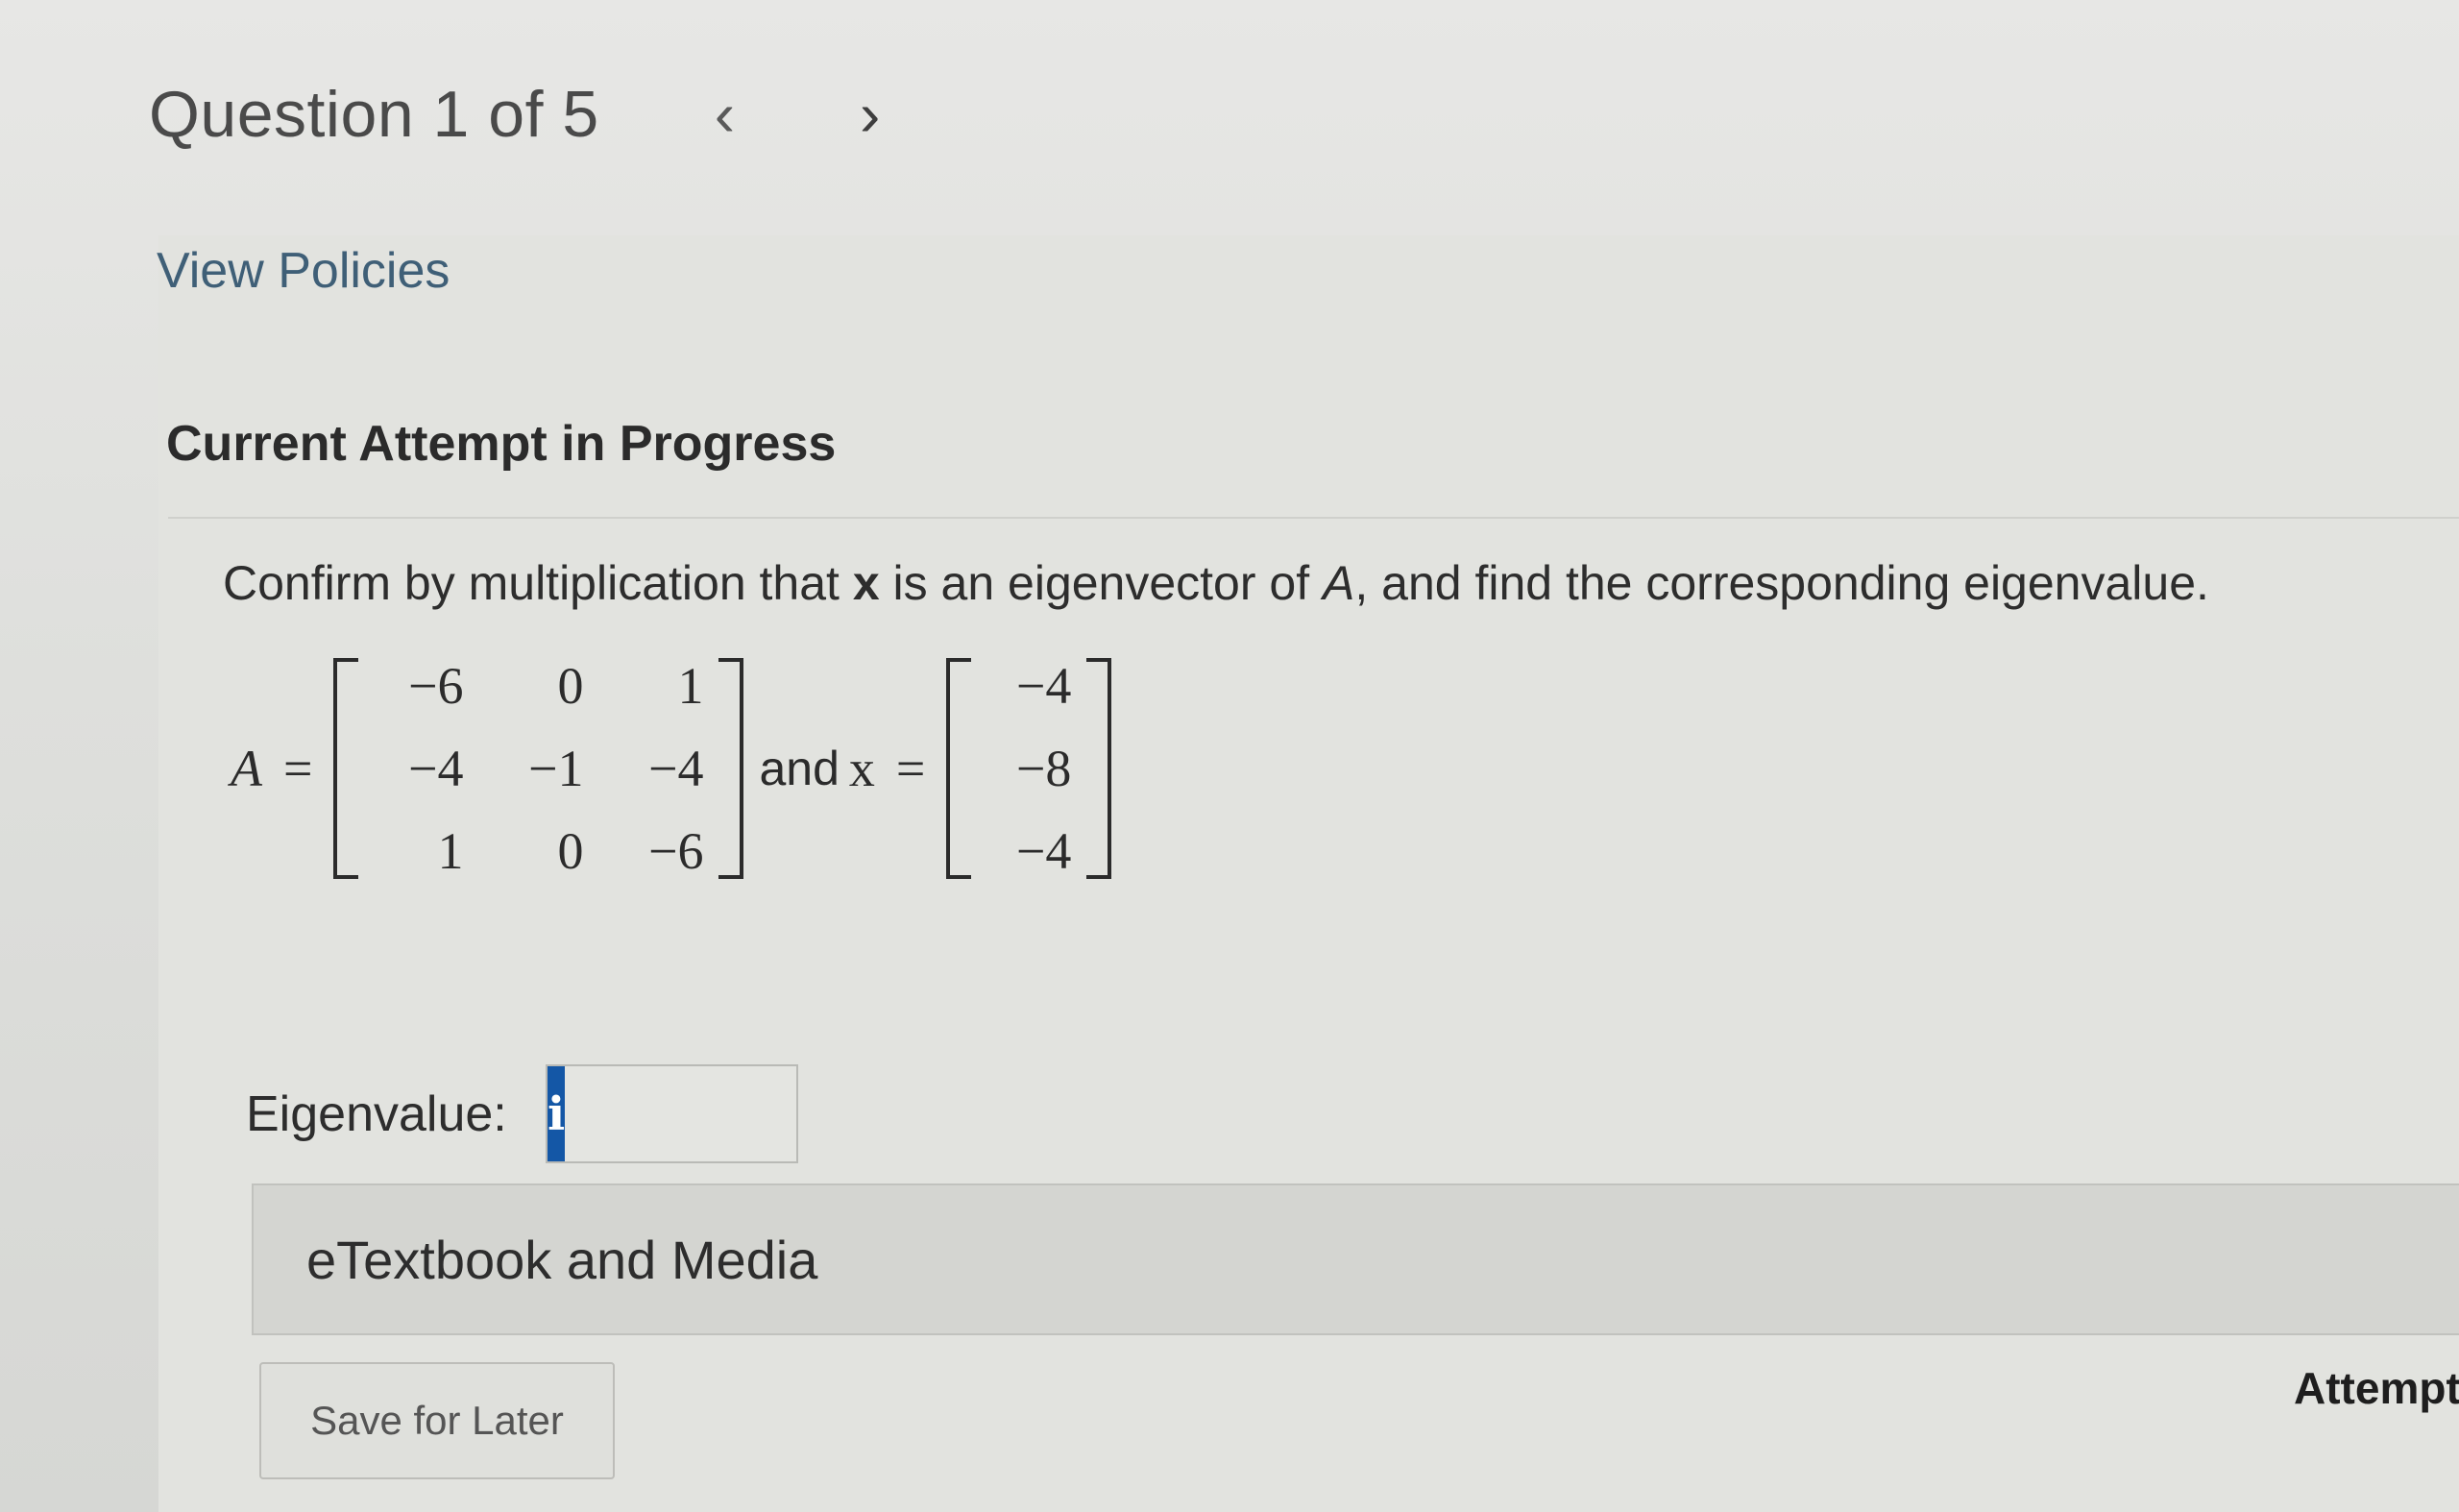  Describe the element at coordinates (246, 768) in the screenshot. I see `matrix-a-symbol: A` at that location.